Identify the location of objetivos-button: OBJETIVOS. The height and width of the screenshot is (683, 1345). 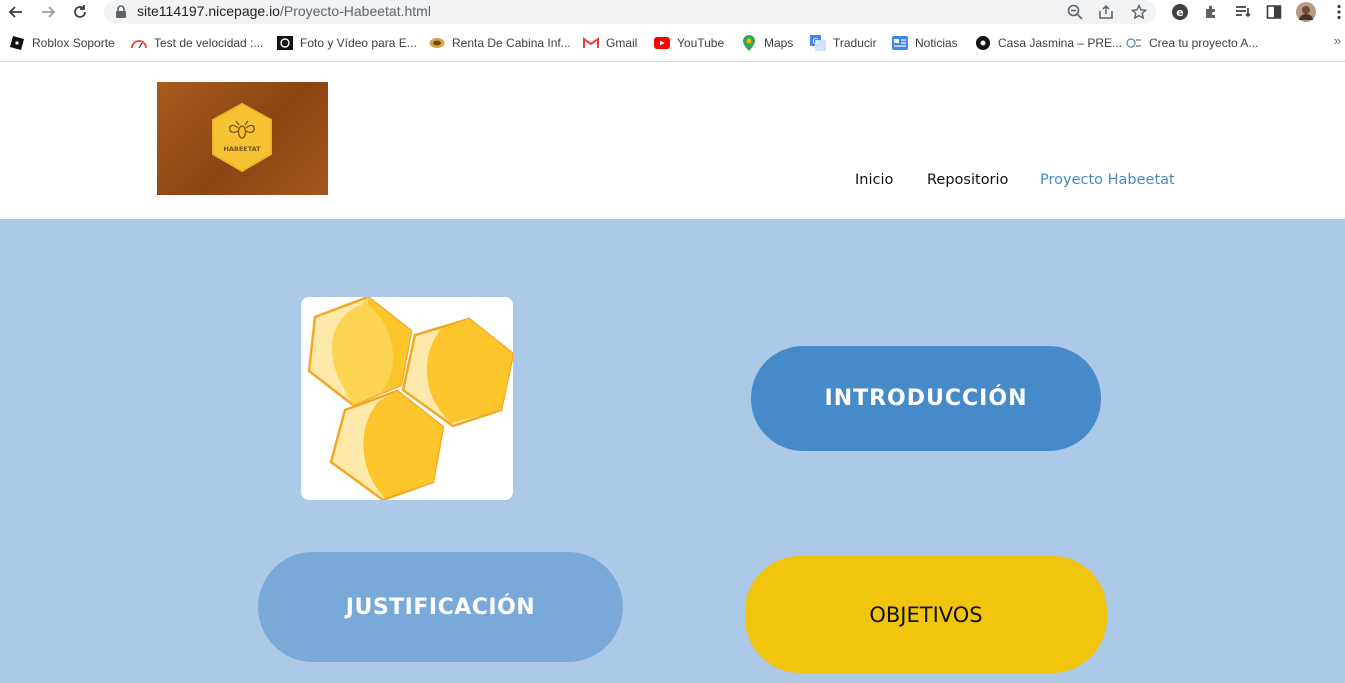
(926, 614).